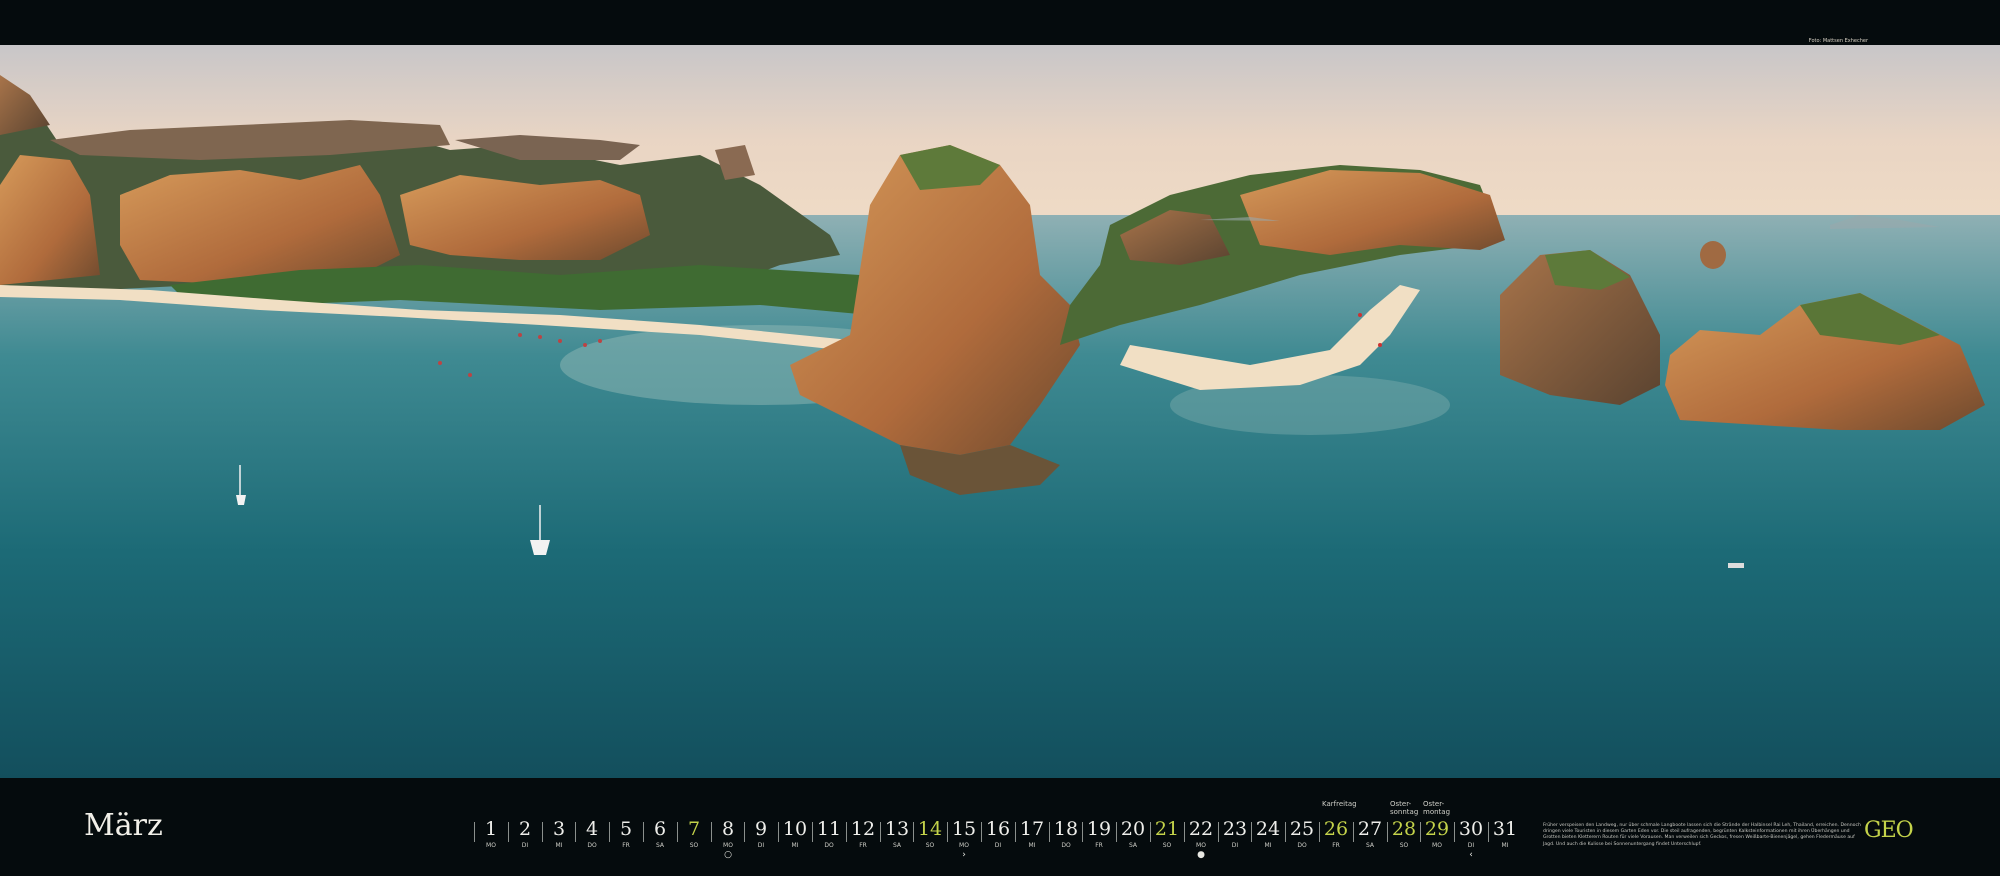 The height and width of the screenshot is (876, 2000). What do you see at coordinates (491, 829) in the screenshot?
I see `day-number: 1` at bounding box center [491, 829].